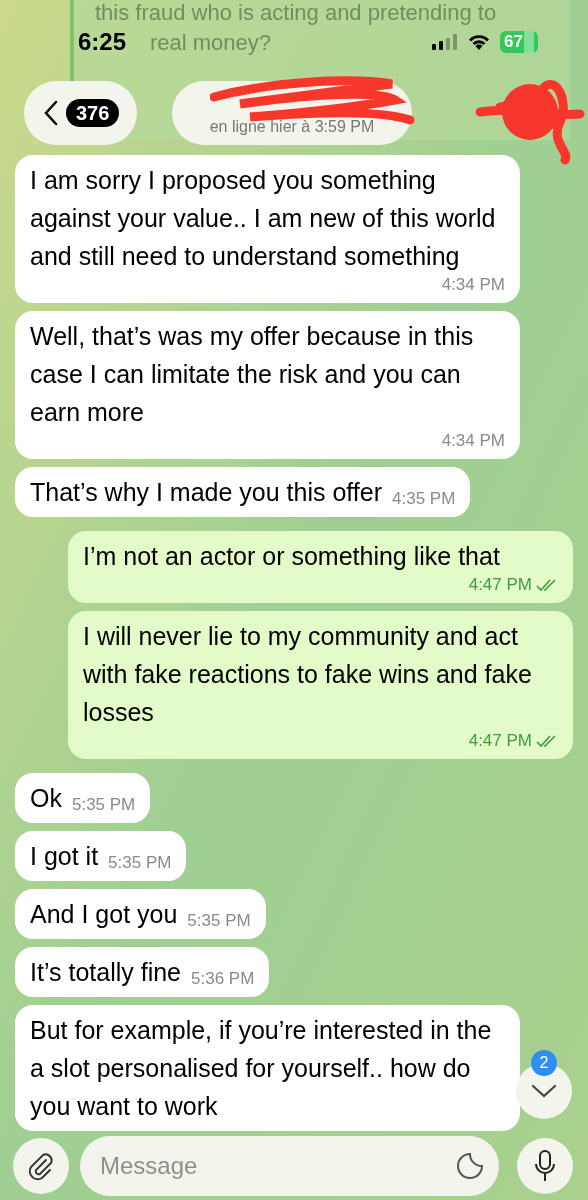 Image resolution: width=588 pixels, height=1200 pixels. What do you see at coordinates (479, 42) in the screenshot?
I see `wifi-icon` at bounding box center [479, 42].